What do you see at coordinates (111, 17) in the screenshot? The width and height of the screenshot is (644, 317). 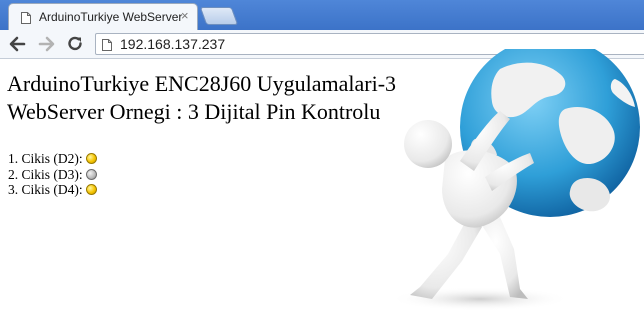 I see `tab-title: ArduinoTurkiye WebServer` at bounding box center [111, 17].